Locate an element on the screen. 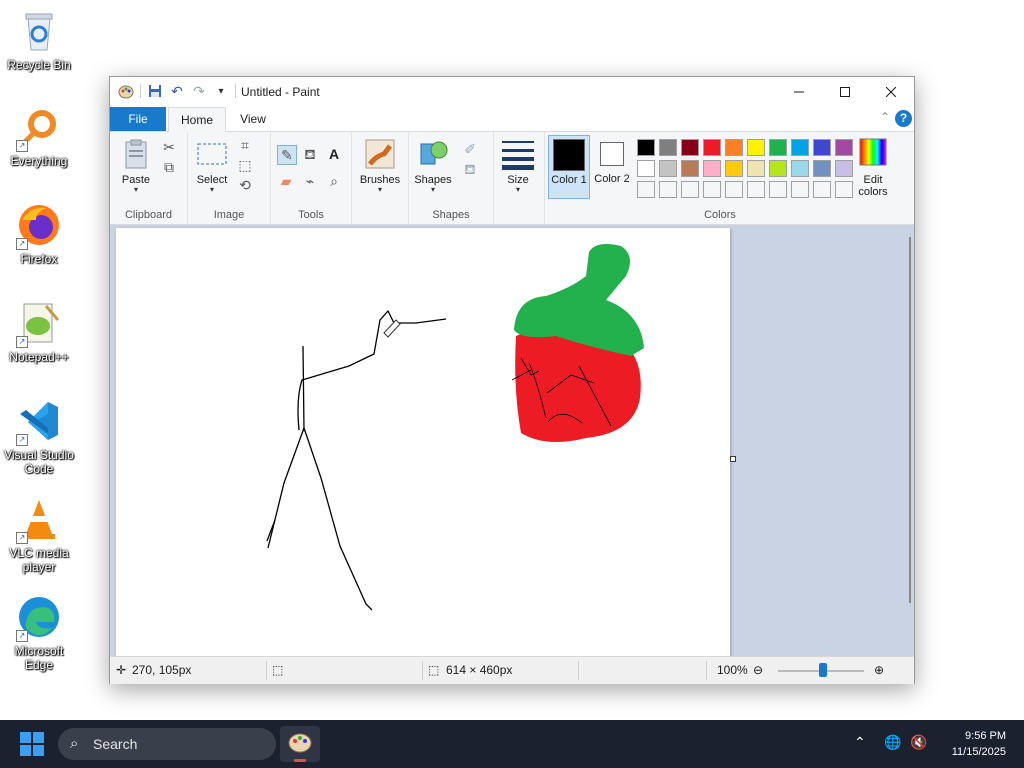 The image size is (1024, 768). cut-icon: ✂ is located at coordinates (169, 147).